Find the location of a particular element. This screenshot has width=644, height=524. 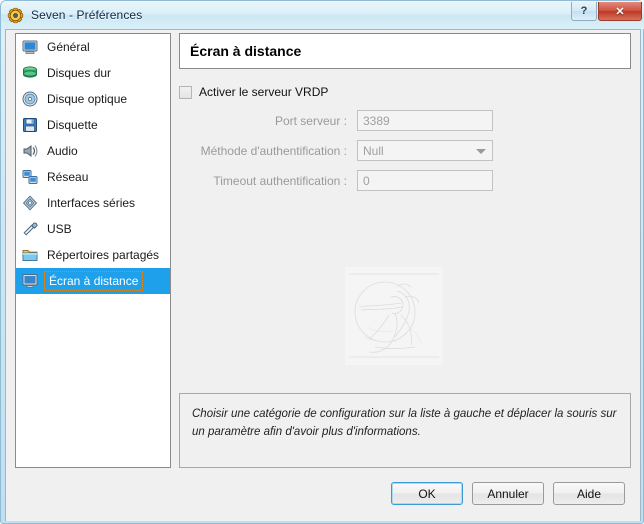

aide-button: Aide is located at coordinates (589, 493).